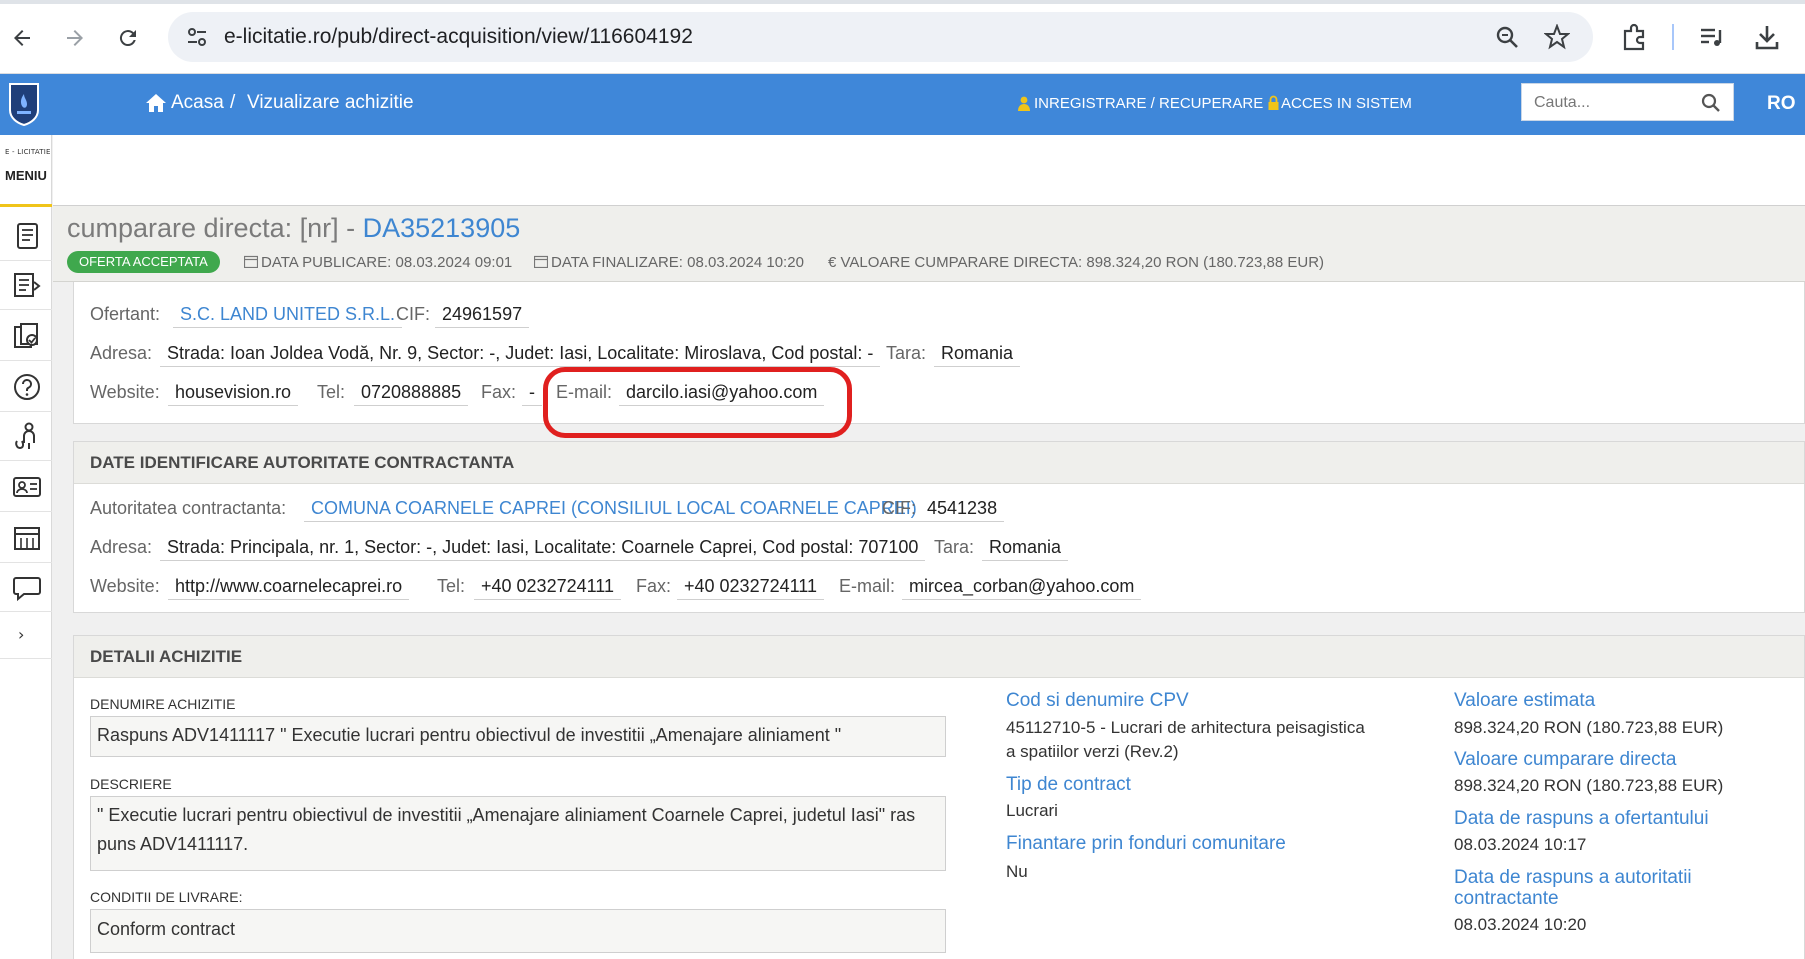  I want to click on media-queue-icon, so click(1712, 37).